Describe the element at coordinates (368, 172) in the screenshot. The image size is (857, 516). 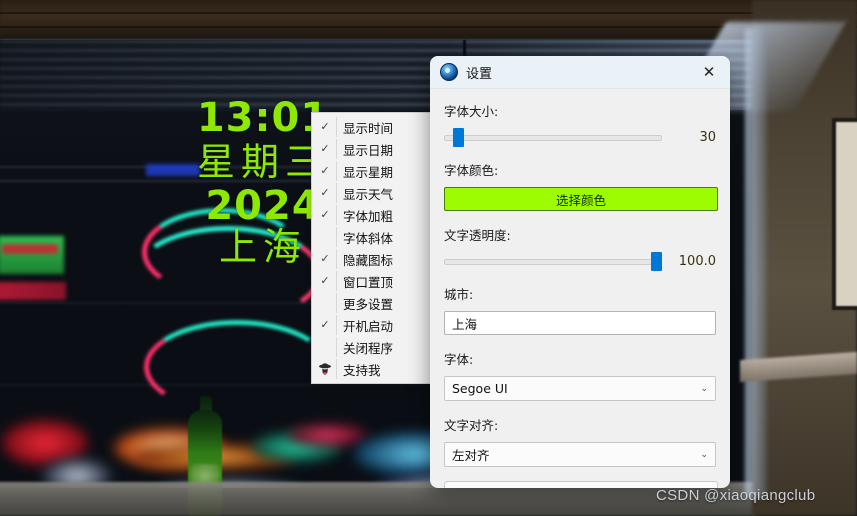
I see `menu-item-label: 显示星期` at that location.